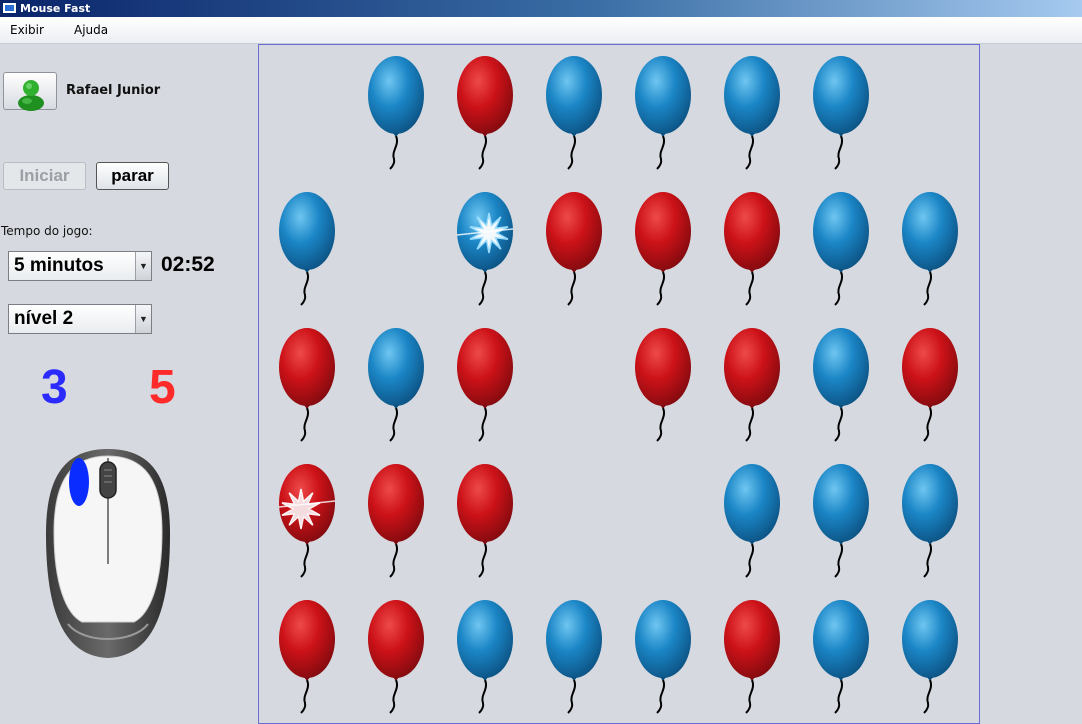 The width and height of the screenshot is (1082, 724). I want to click on level-value: nível 2, so click(44, 318).